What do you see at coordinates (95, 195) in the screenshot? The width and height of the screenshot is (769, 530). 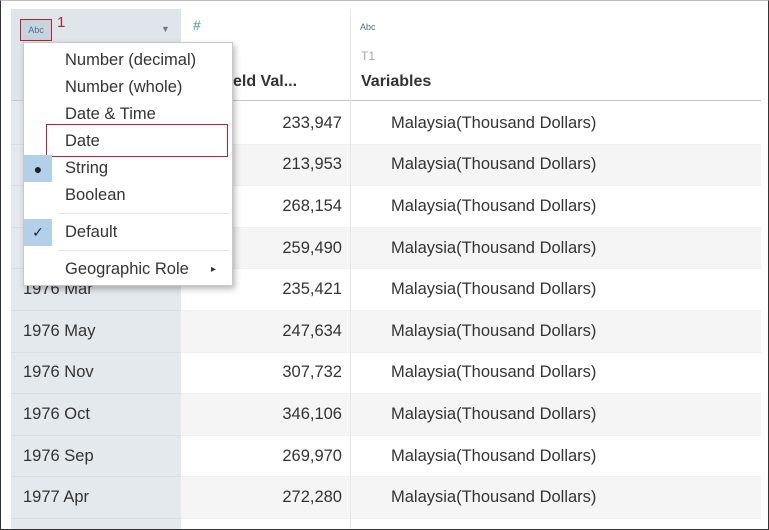 I see `menu-item-label: Boolean` at bounding box center [95, 195].